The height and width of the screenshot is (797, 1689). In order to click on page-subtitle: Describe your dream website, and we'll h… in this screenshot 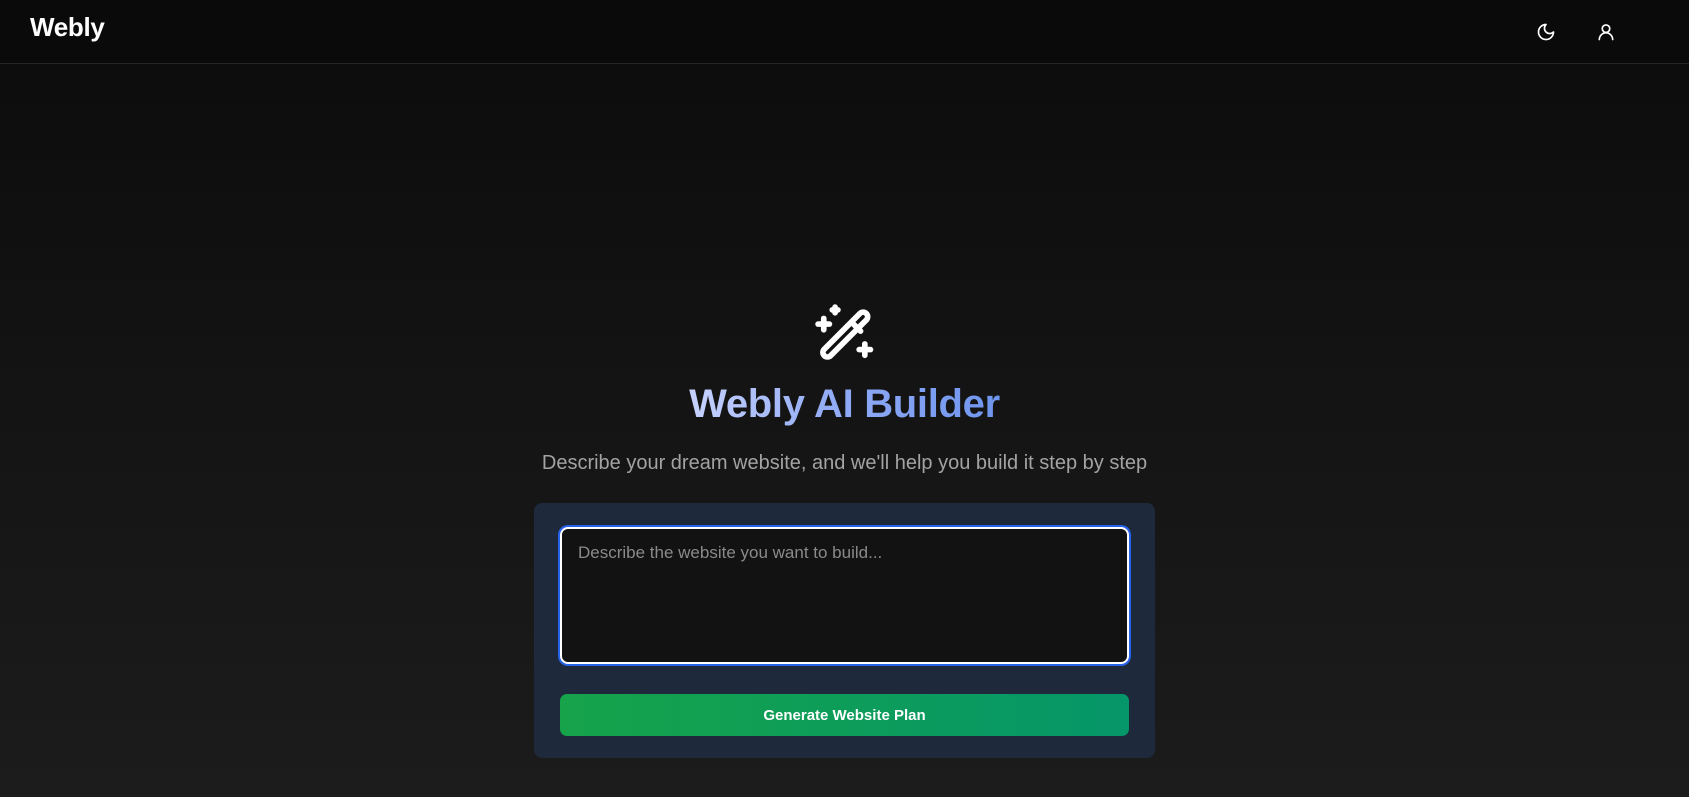, I will do `click(844, 463)`.